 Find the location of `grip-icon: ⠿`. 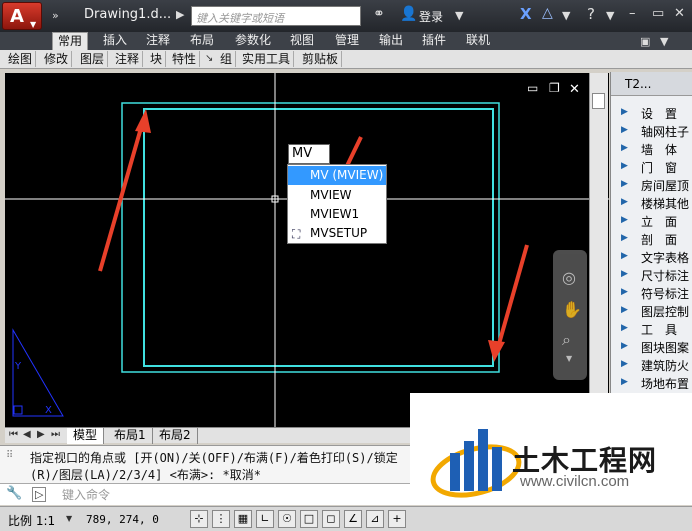

grip-icon: ⠿ is located at coordinates (9, 455).